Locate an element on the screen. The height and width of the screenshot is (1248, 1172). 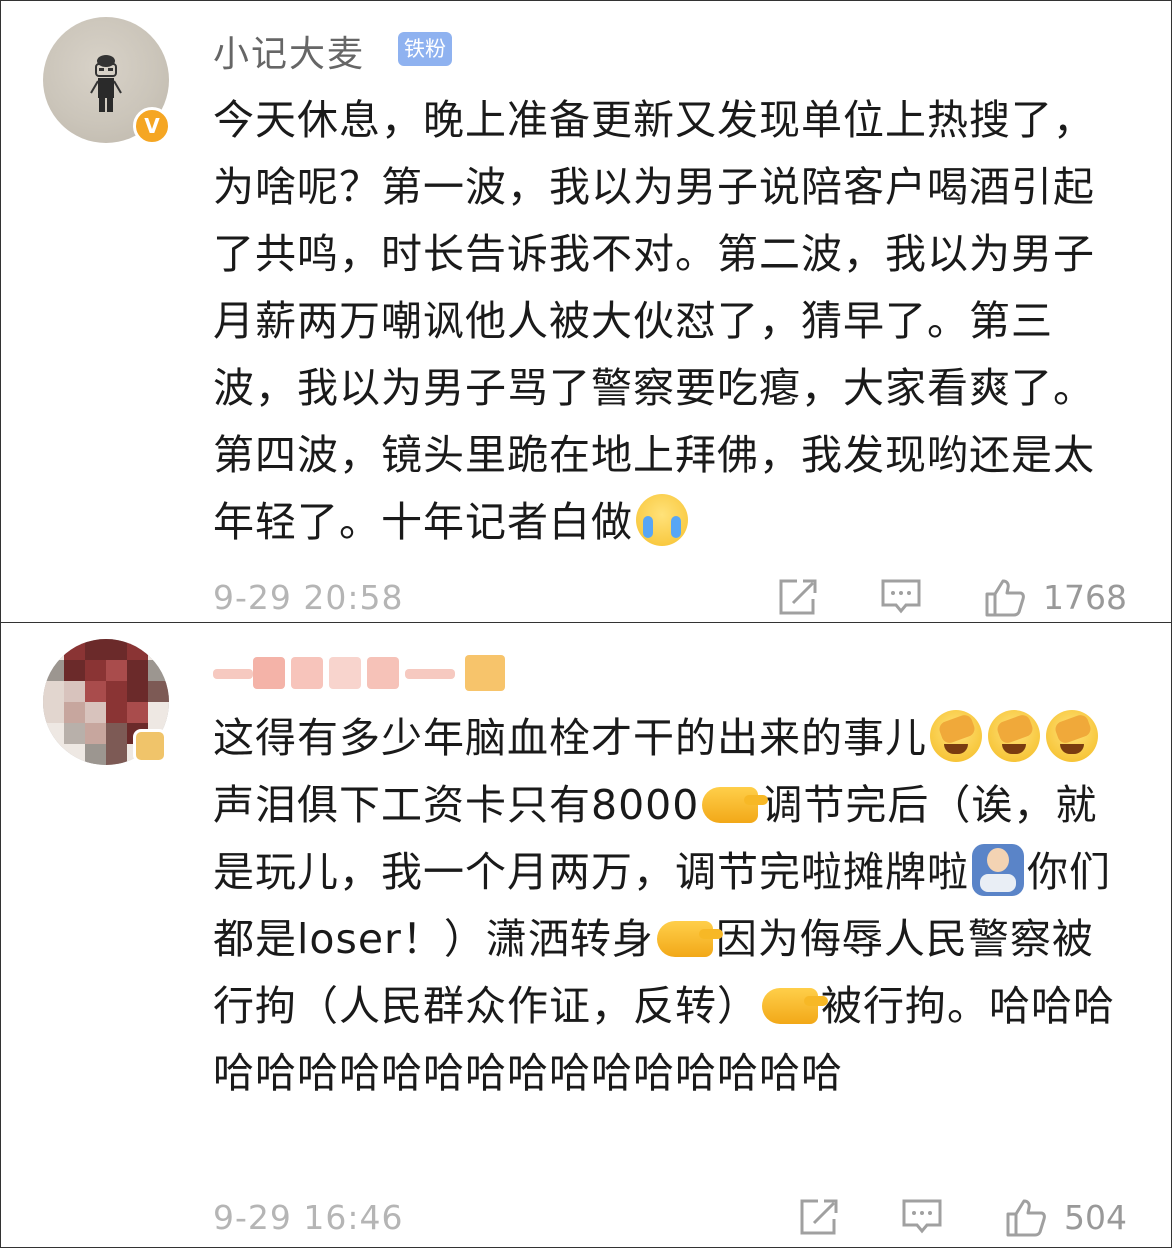
verified-badge-icon: V is located at coordinates (152, 126).